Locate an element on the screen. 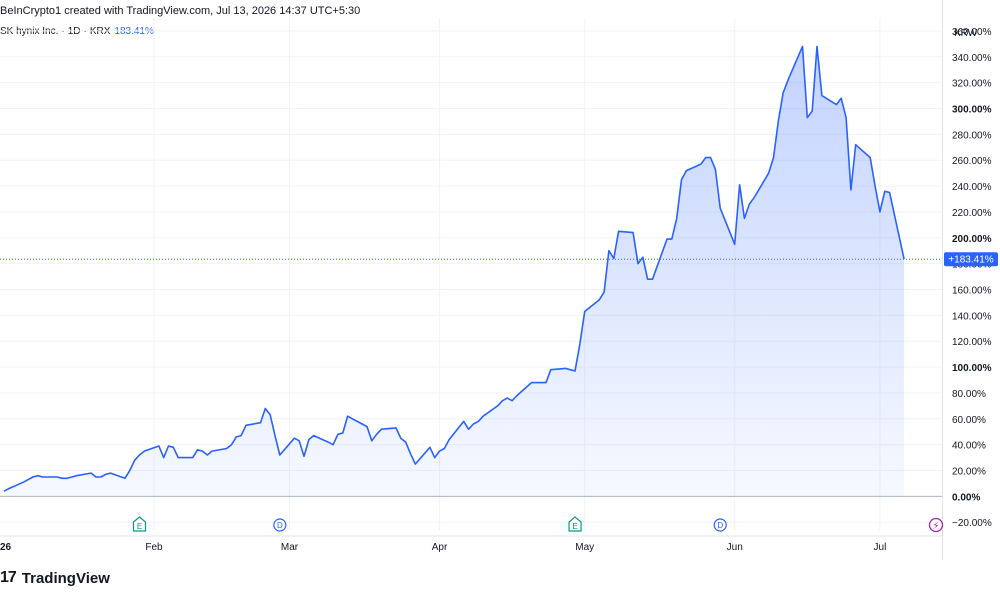  y-tick-label: 200.00% is located at coordinates (972, 239).